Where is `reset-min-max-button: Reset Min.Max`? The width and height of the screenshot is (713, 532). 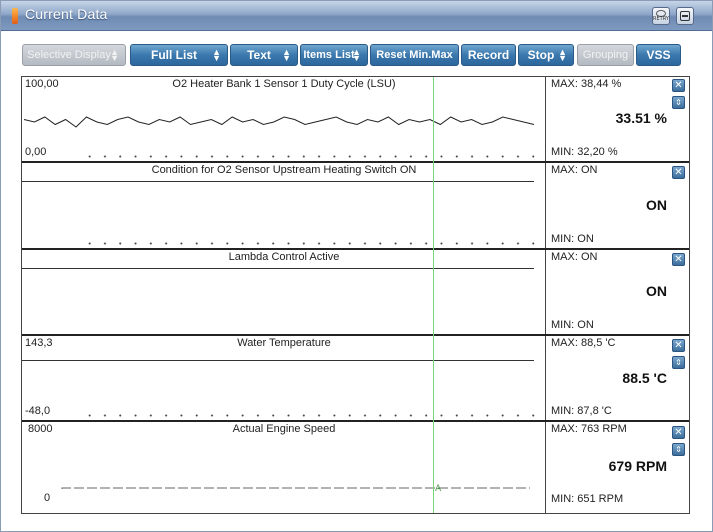 reset-min-max-button: Reset Min.Max is located at coordinates (414, 55).